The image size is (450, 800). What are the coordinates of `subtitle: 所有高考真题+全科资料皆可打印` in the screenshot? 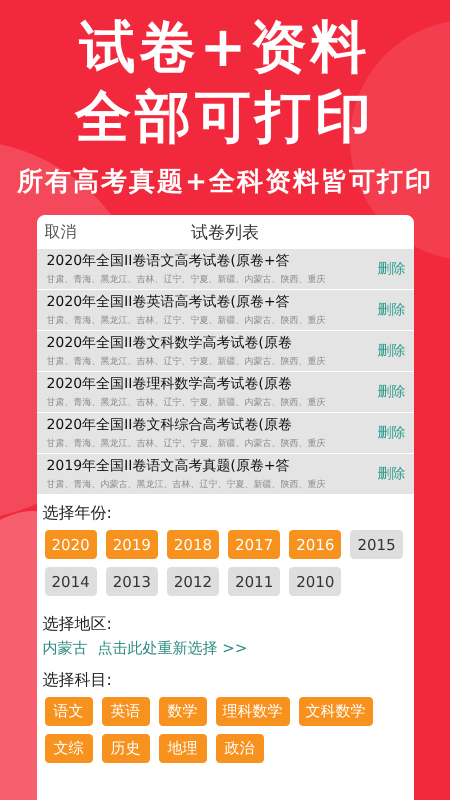 It's located at (225, 182).